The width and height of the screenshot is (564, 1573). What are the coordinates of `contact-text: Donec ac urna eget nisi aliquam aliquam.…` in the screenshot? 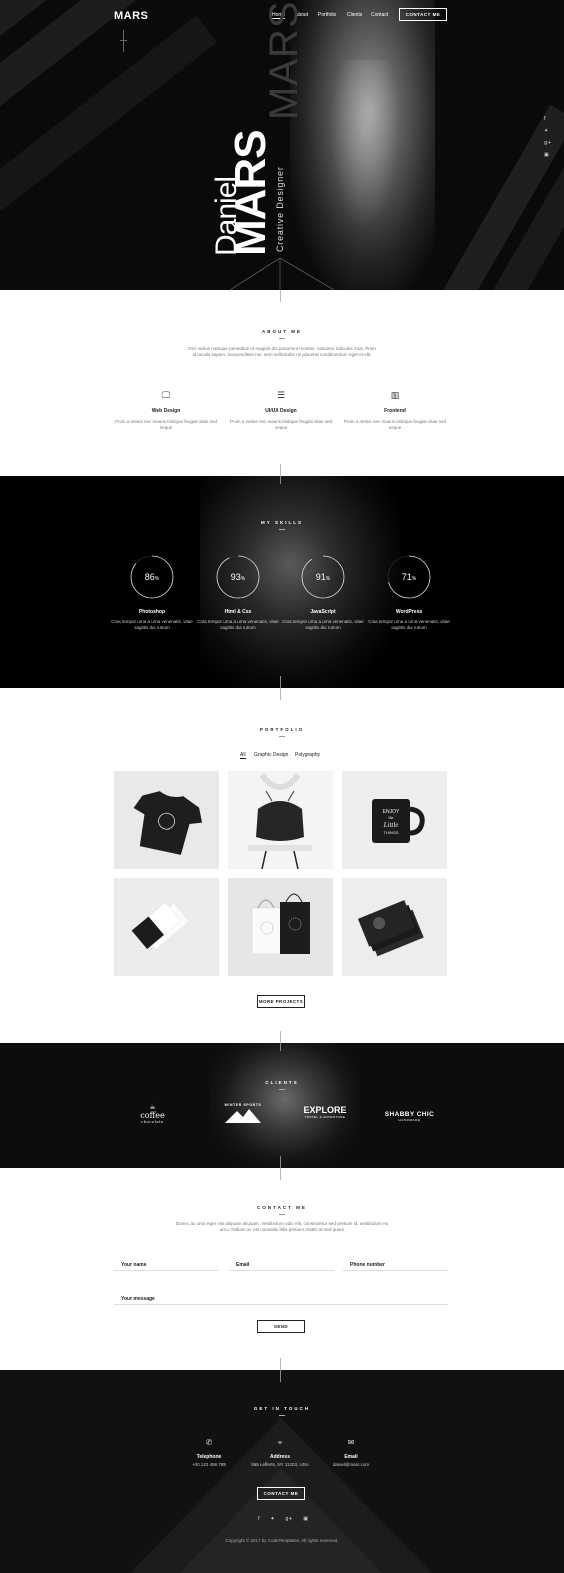 It's located at (282, 1227).